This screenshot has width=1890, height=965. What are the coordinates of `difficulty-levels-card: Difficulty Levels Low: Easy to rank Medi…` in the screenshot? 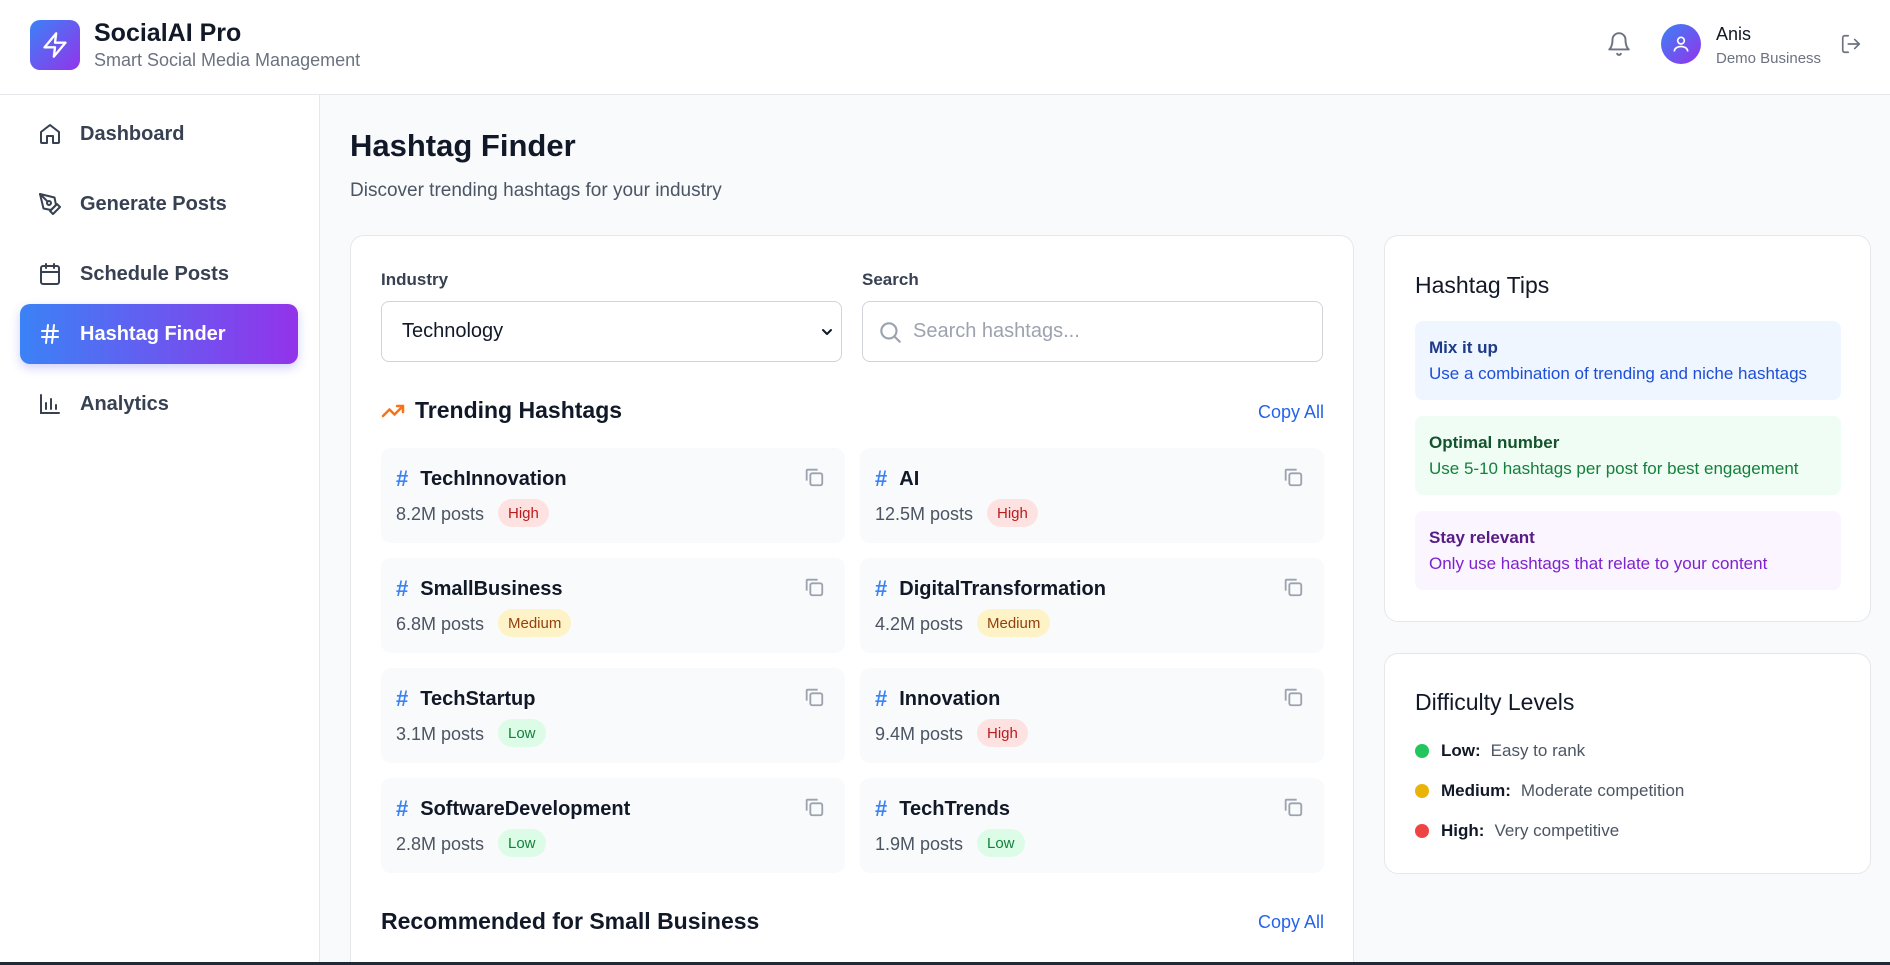 It's located at (1627, 763).